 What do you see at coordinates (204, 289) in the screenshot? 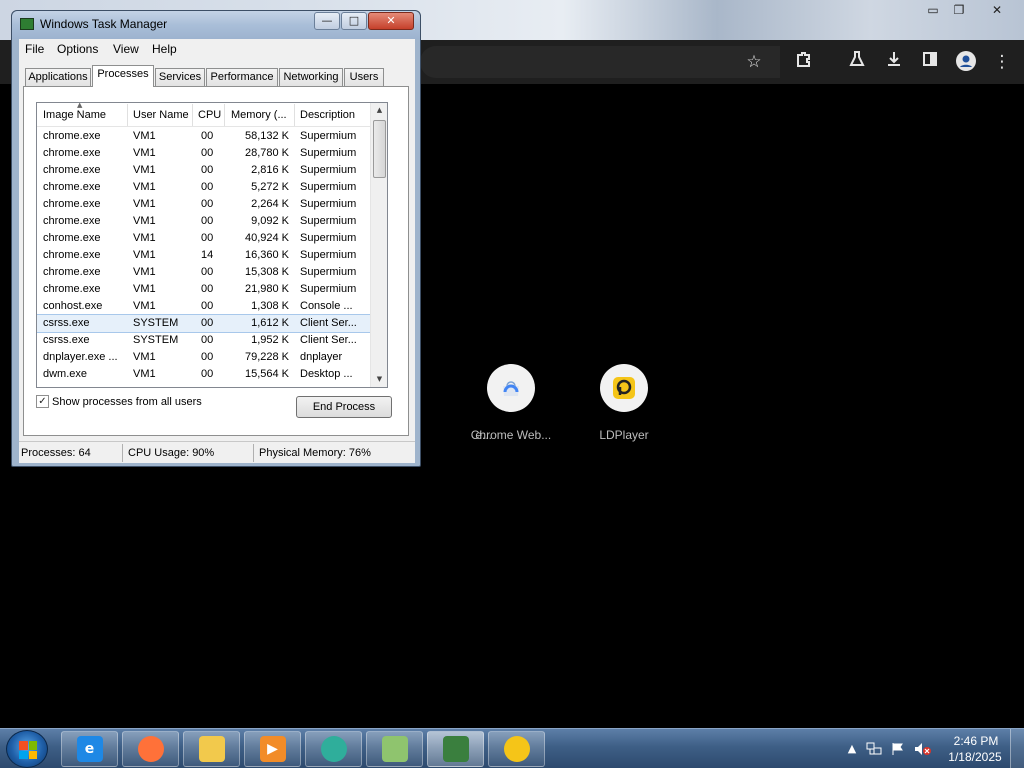
I see `table-row: chrome.exe VM1 00 21,980 K Supermium` at bounding box center [204, 289].